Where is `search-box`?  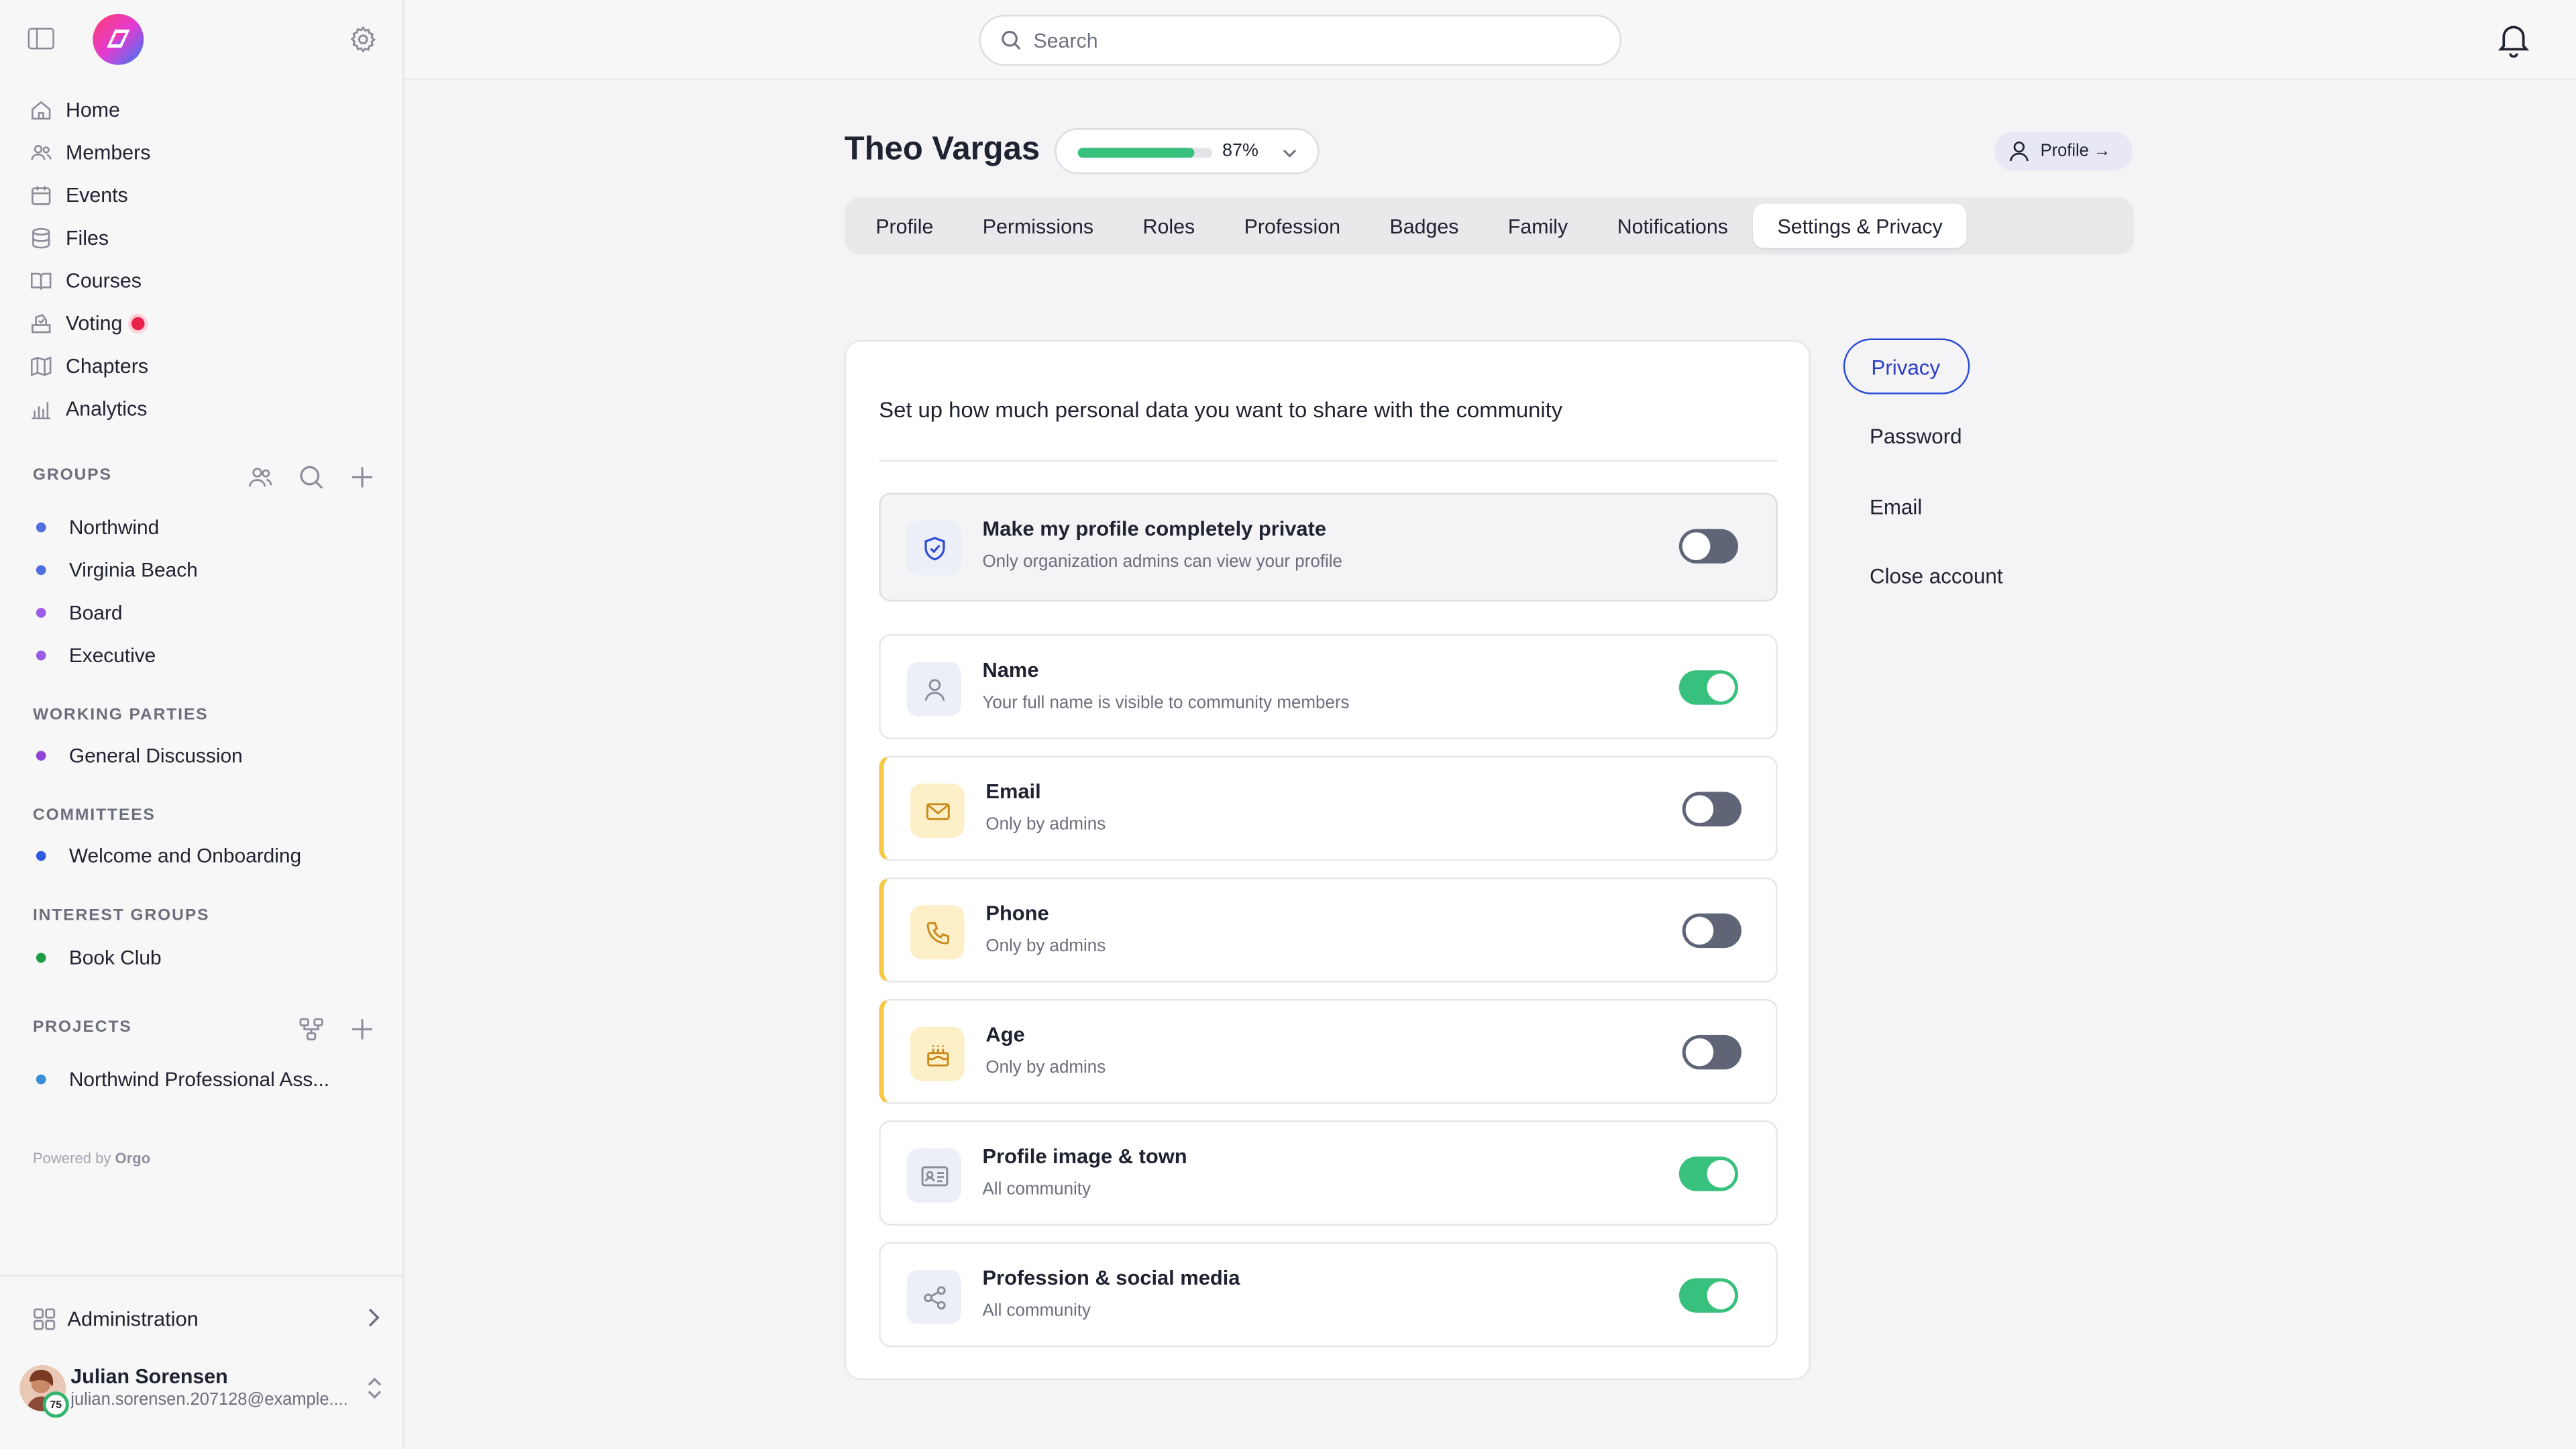 search-box is located at coordinates (1300, 40).